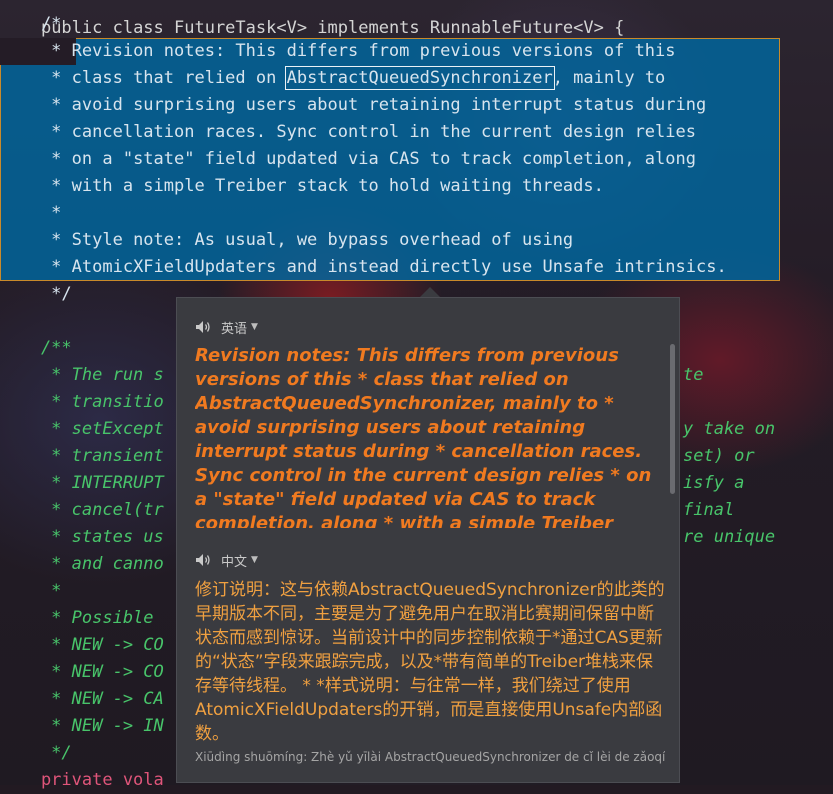 This screenshot has height=794, width=833. Describe the element at coordinates (31, 591) in the screenshot. I see `javadoc-line: *` at that location.